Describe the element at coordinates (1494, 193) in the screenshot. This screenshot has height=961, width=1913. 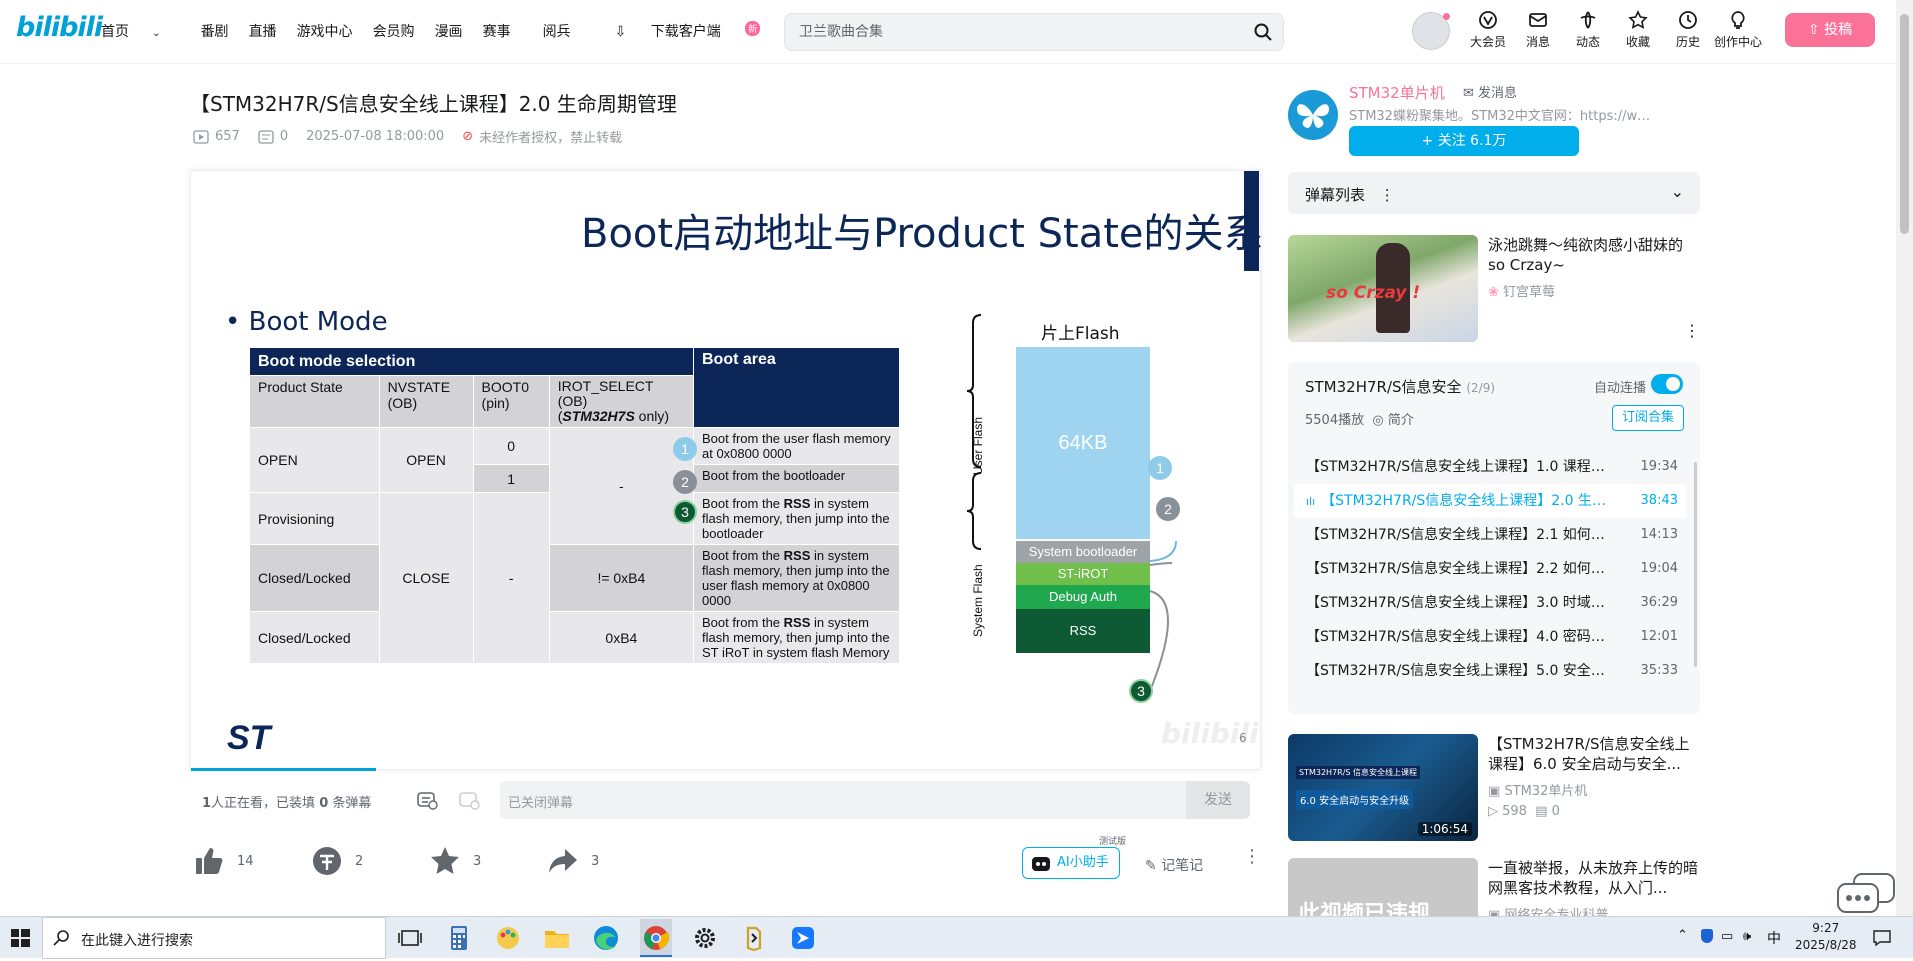
I see `danmaku-list-panel: 弹幕列表 ⋮ ⌄` at that location.